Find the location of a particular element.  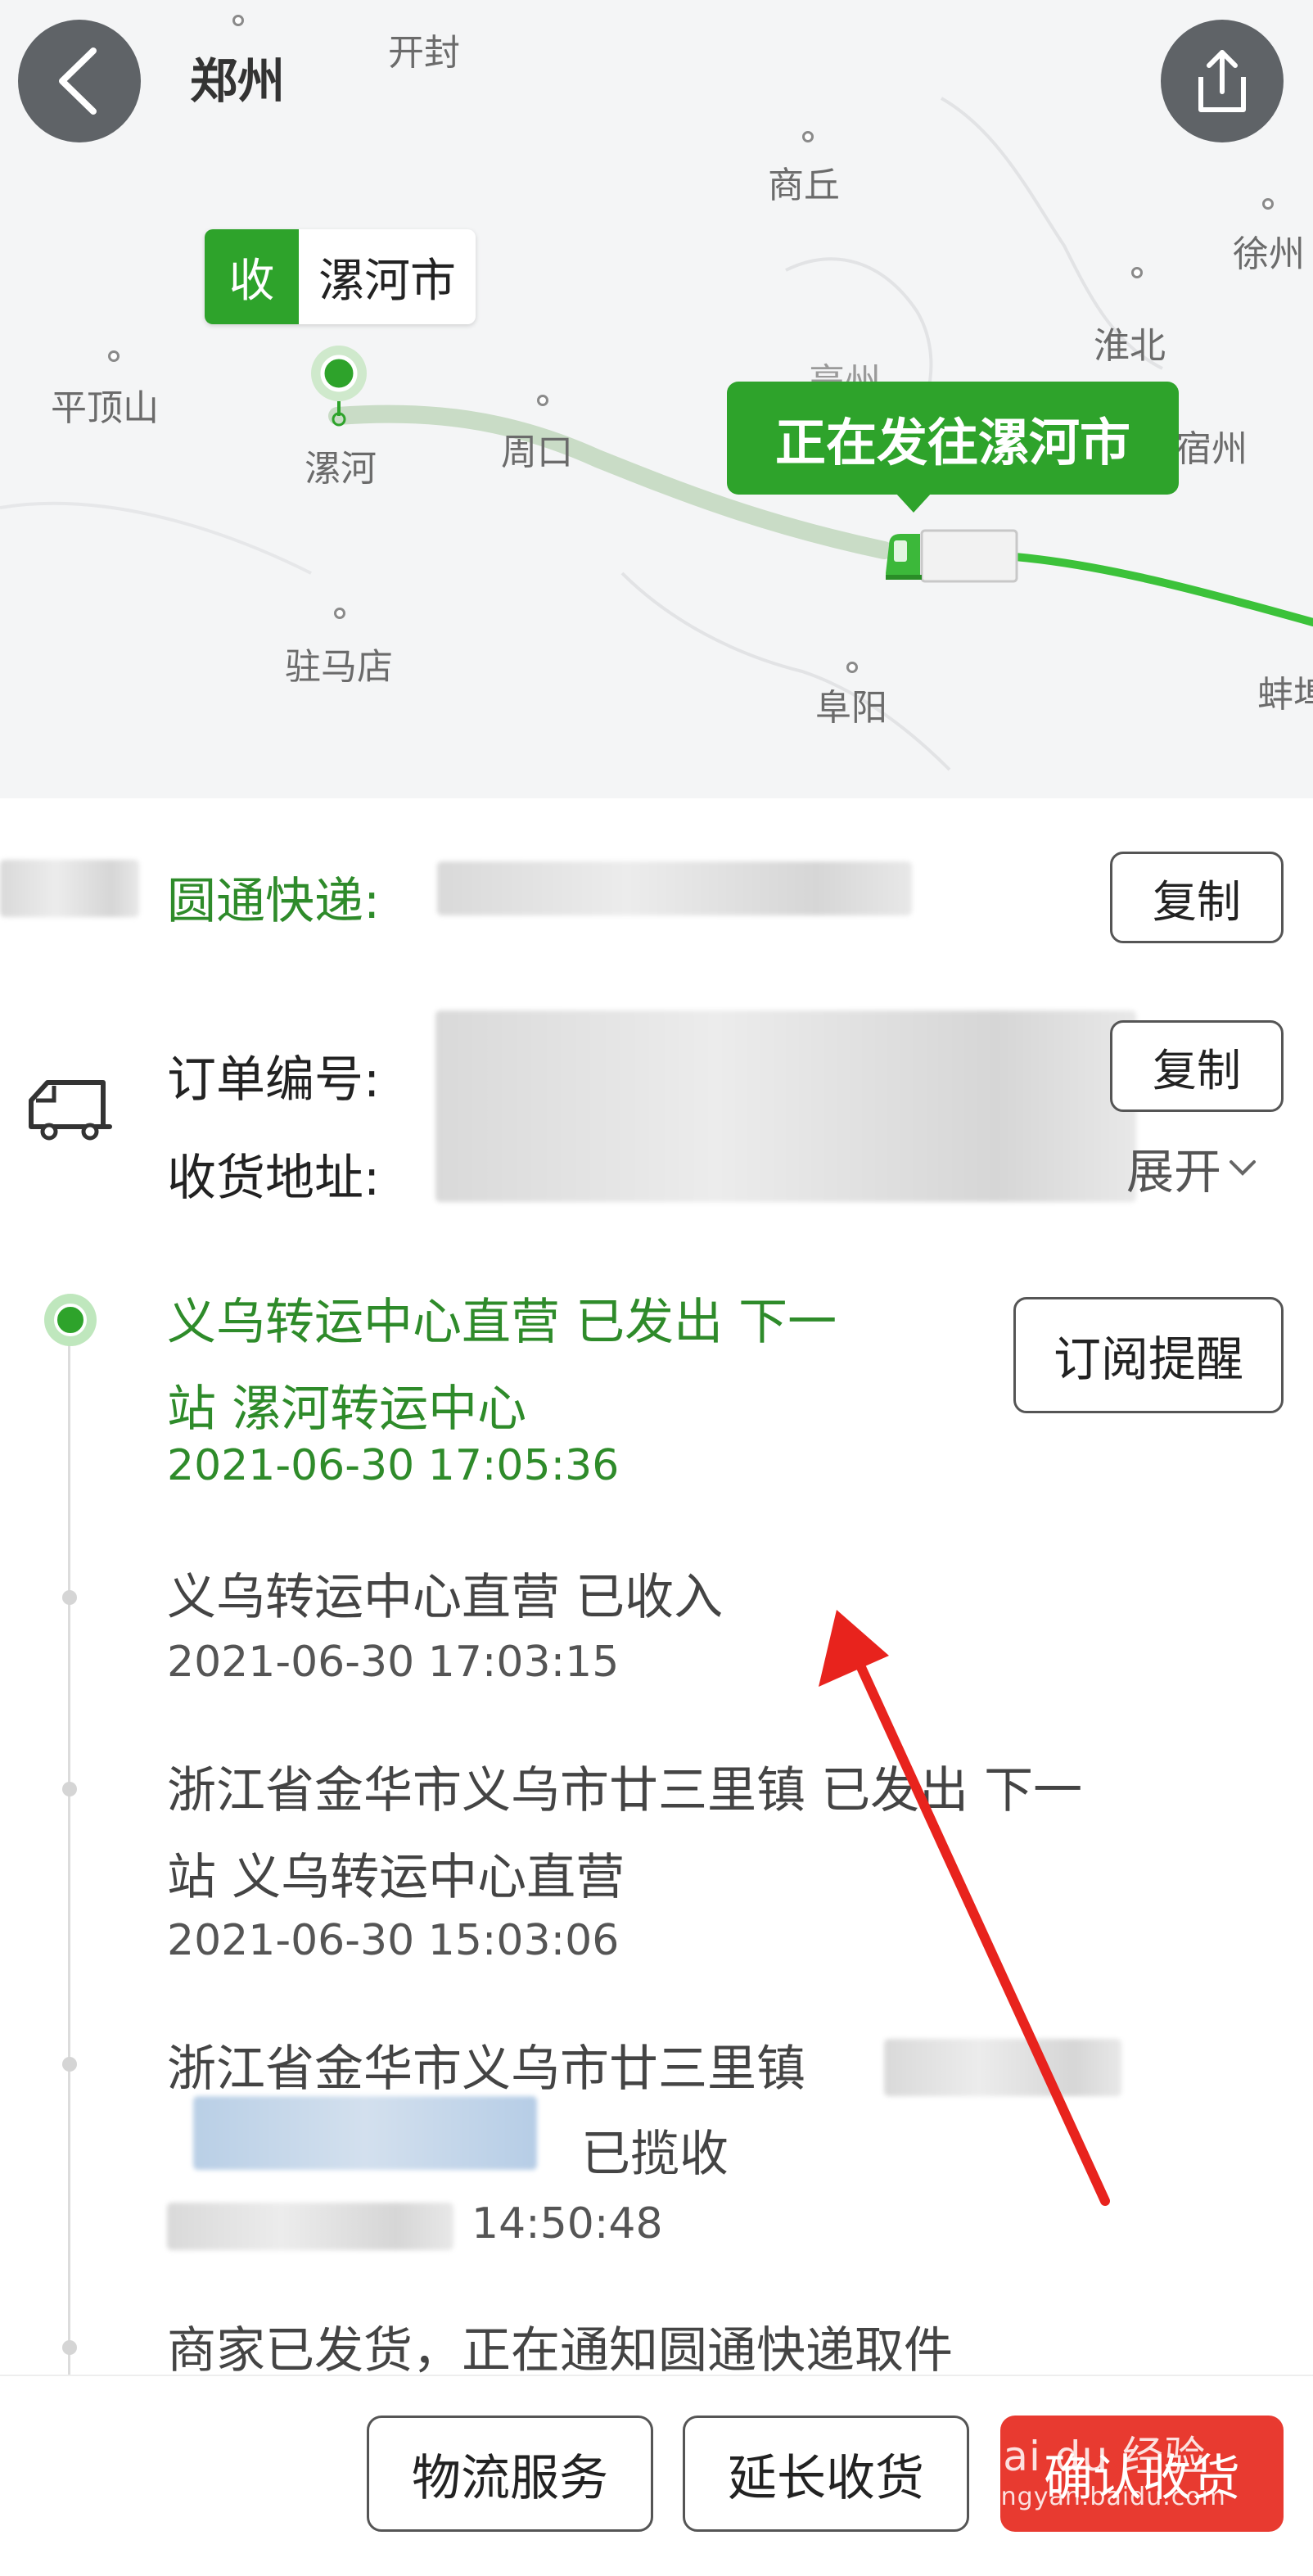

share-icon is located at coordinates (1222, 81).